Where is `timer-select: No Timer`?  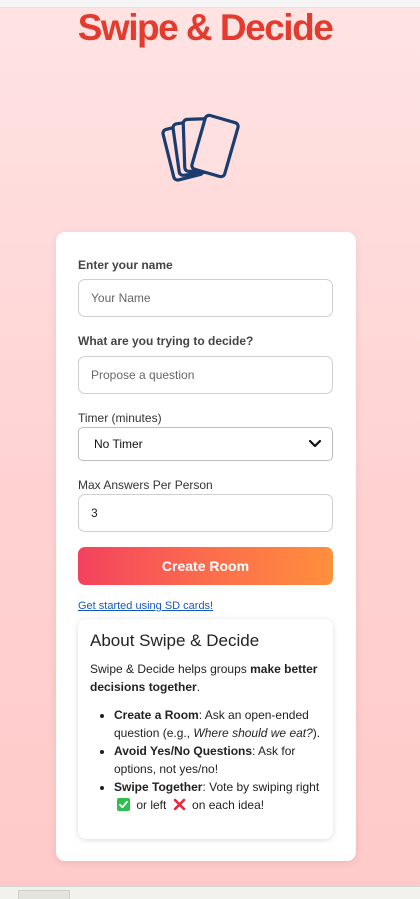
timer-select: No Timer is located at coordinates (205, 444).